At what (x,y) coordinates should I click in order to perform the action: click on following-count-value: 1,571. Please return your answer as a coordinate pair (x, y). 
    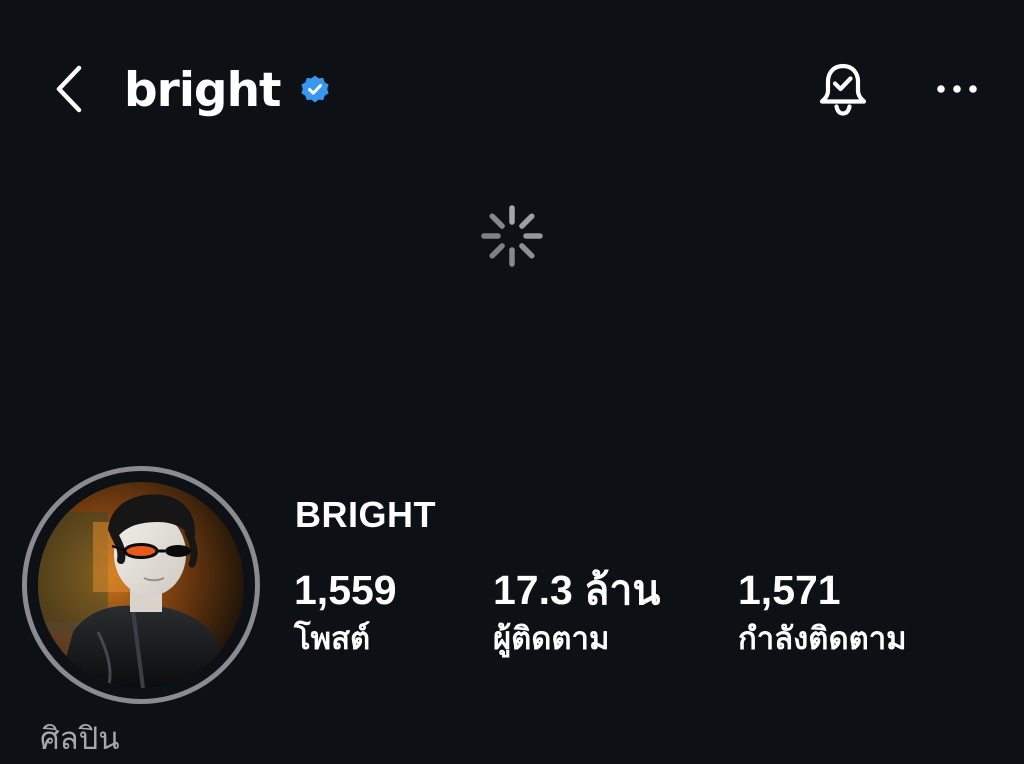
    Looking at the image, I should click on (789, 590).